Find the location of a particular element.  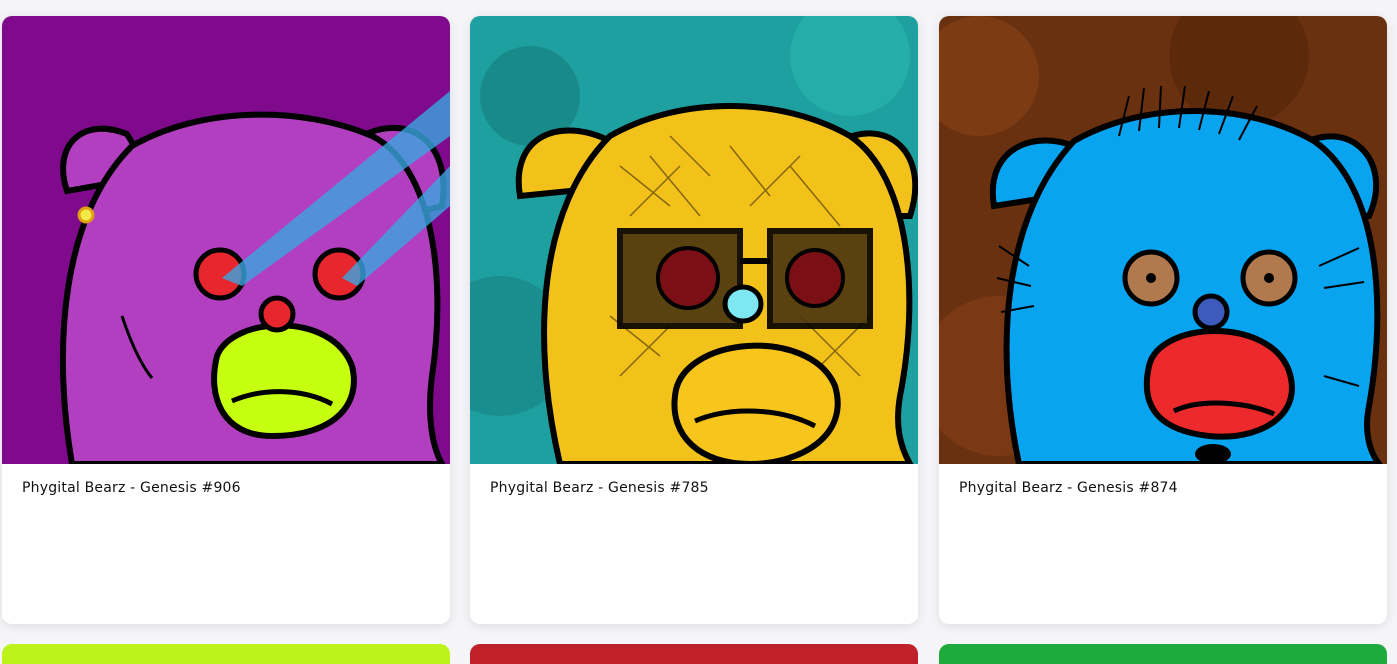

nft-title: Phygital Bearz - Genesis #874 is located at coordinates (1068, 488).